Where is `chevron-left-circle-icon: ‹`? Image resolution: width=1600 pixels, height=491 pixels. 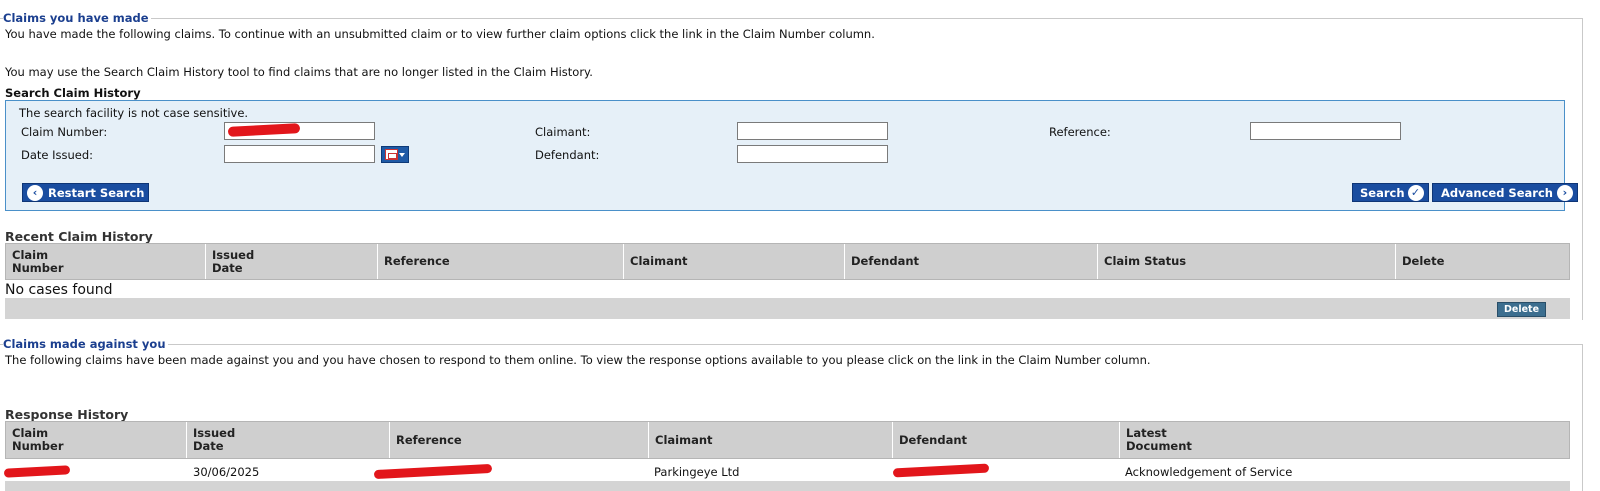 chevron-left-circle-icon: ‹ is located at coordinates (35, 192).